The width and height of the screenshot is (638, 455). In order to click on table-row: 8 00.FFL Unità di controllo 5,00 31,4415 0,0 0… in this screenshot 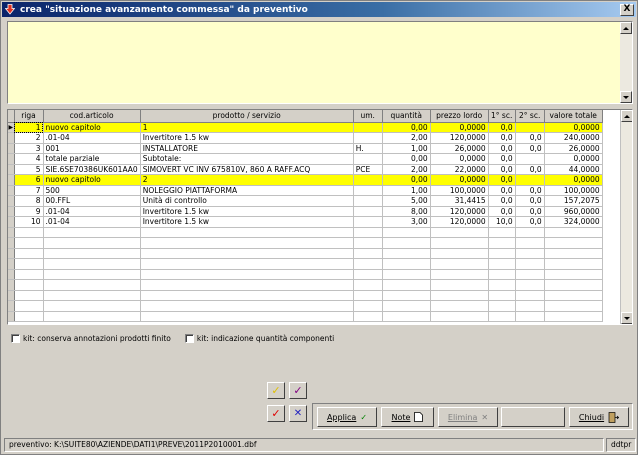, I will do `click(305, 201)`.